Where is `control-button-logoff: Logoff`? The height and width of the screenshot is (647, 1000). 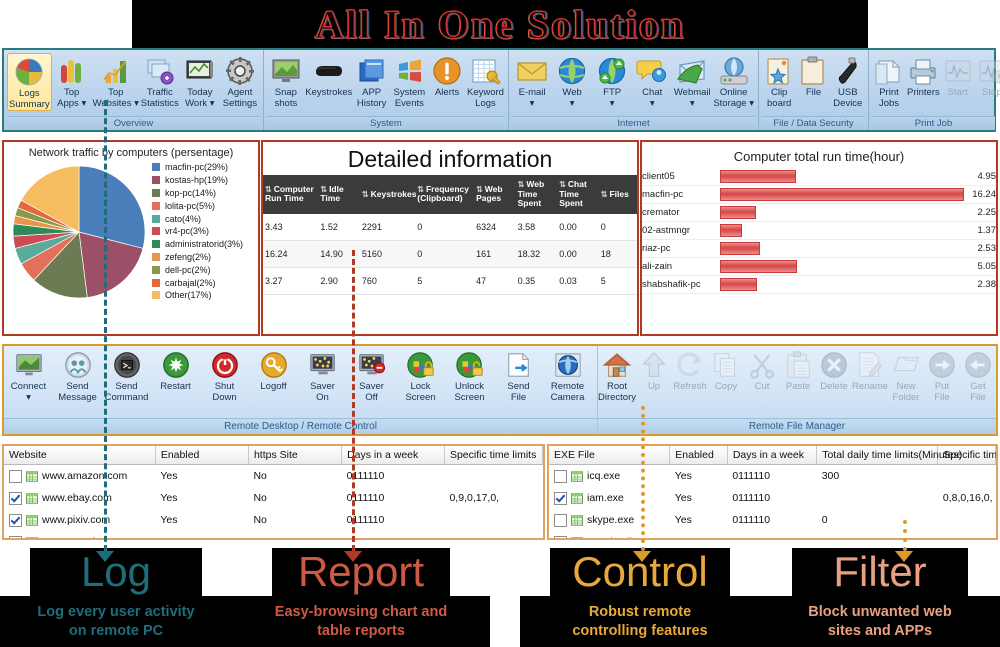
control-button-logoff: Logoff is located at coordinates (273, 384).